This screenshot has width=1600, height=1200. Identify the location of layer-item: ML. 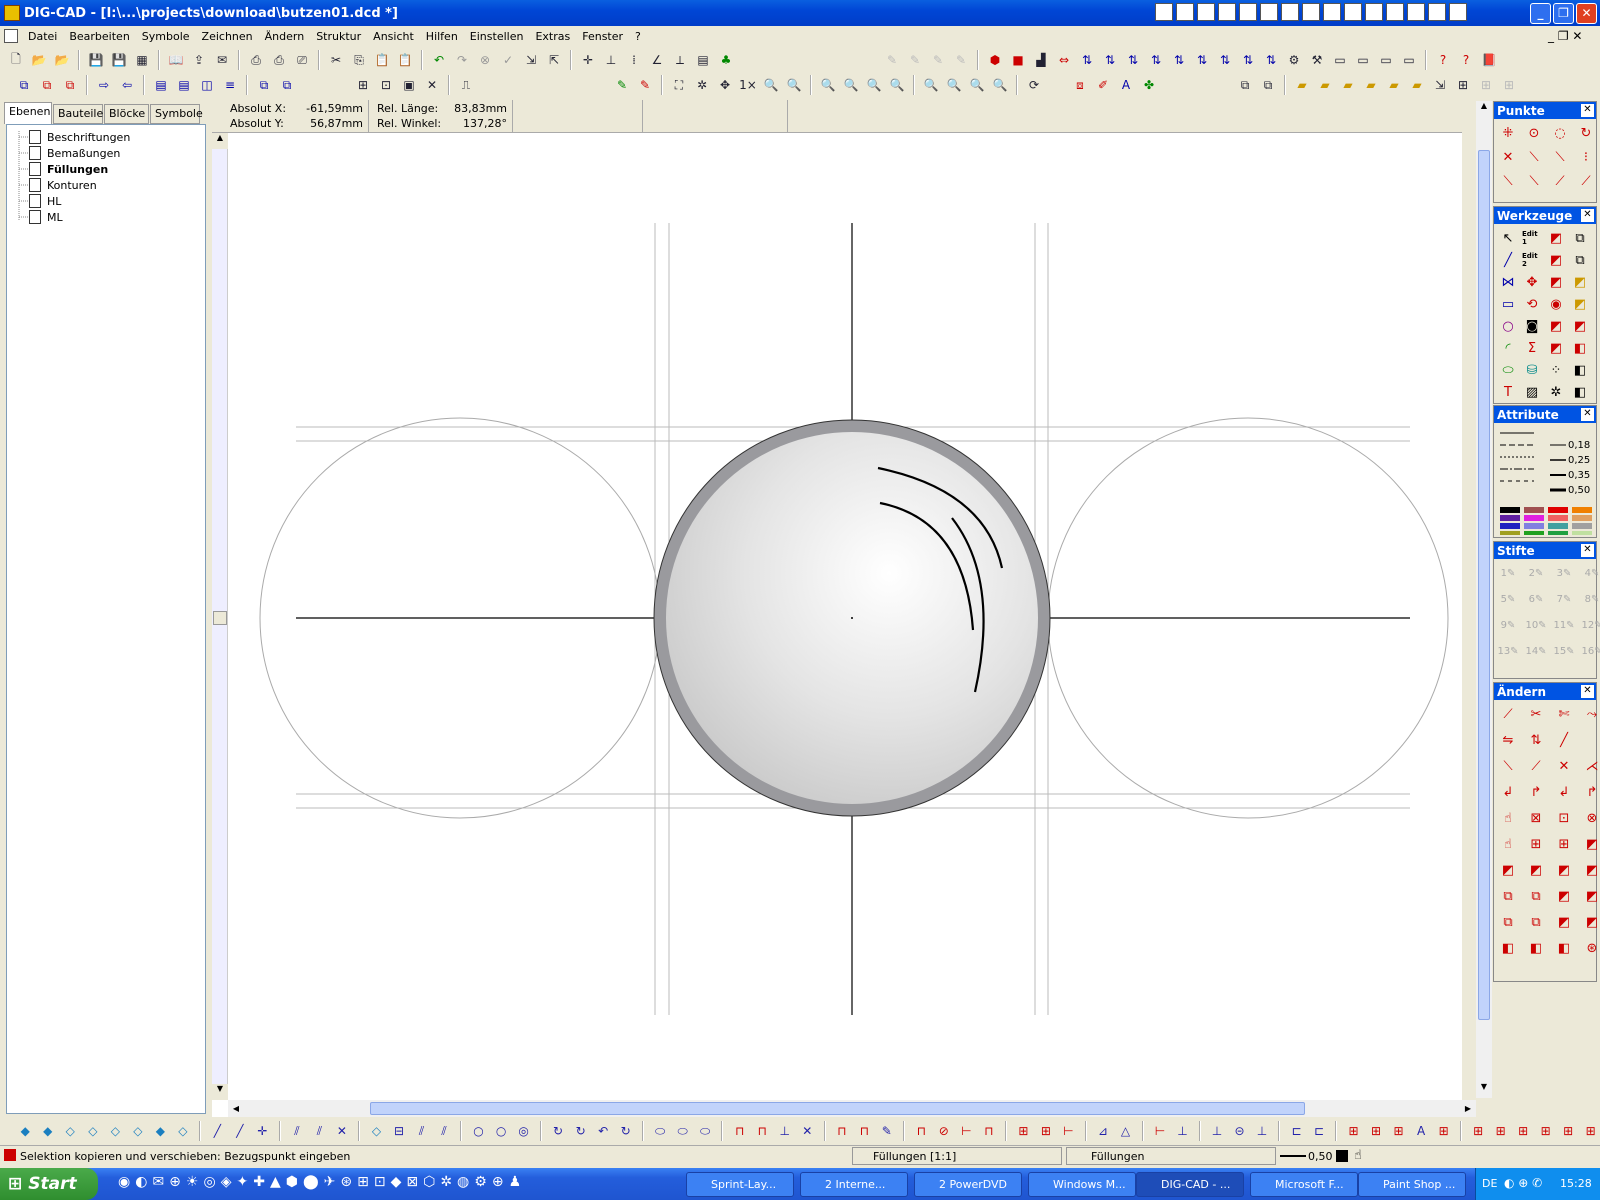
(46, 217).